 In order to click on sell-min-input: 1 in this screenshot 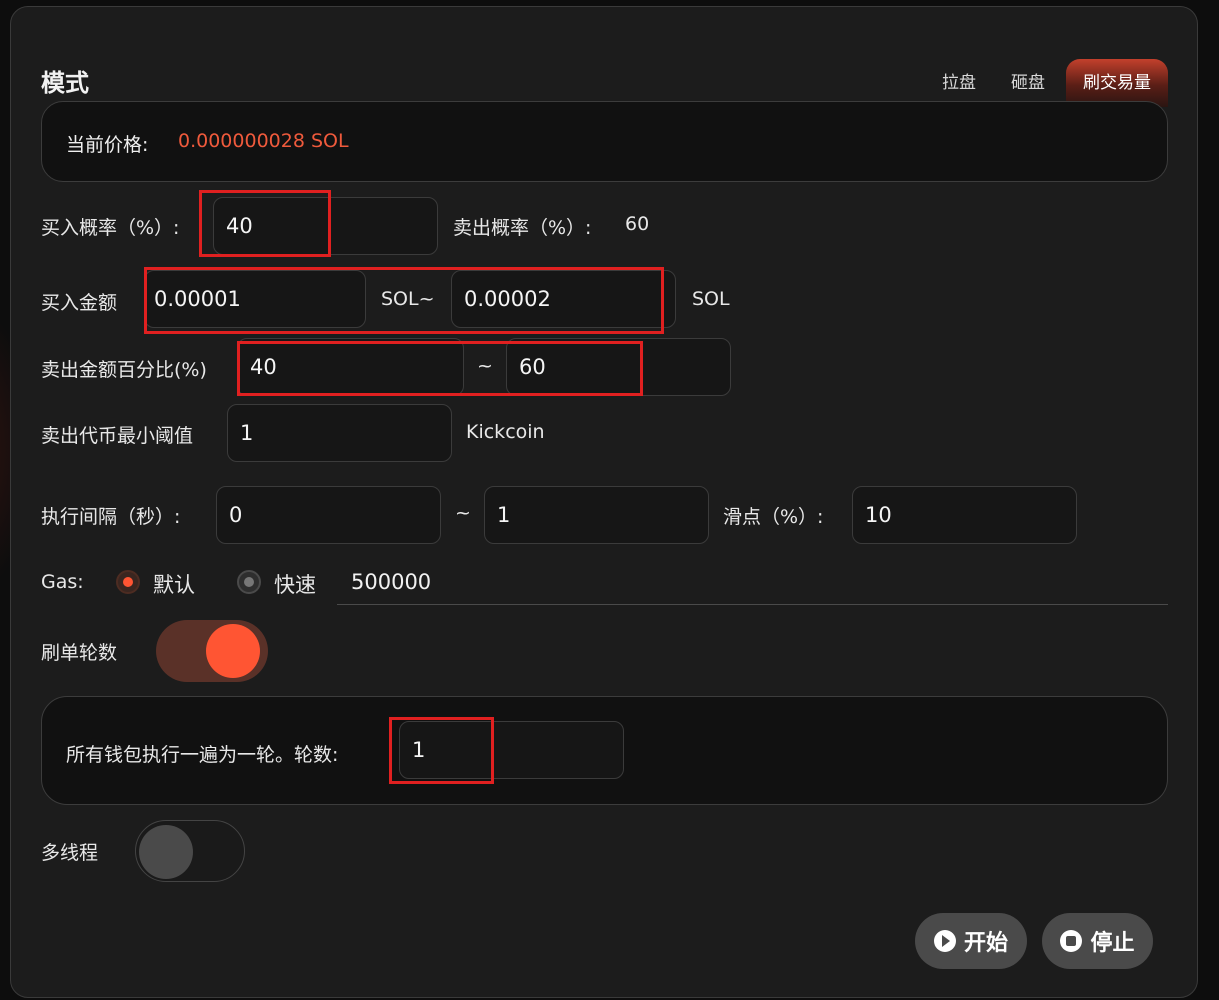, I will do `click(339, 433)`.